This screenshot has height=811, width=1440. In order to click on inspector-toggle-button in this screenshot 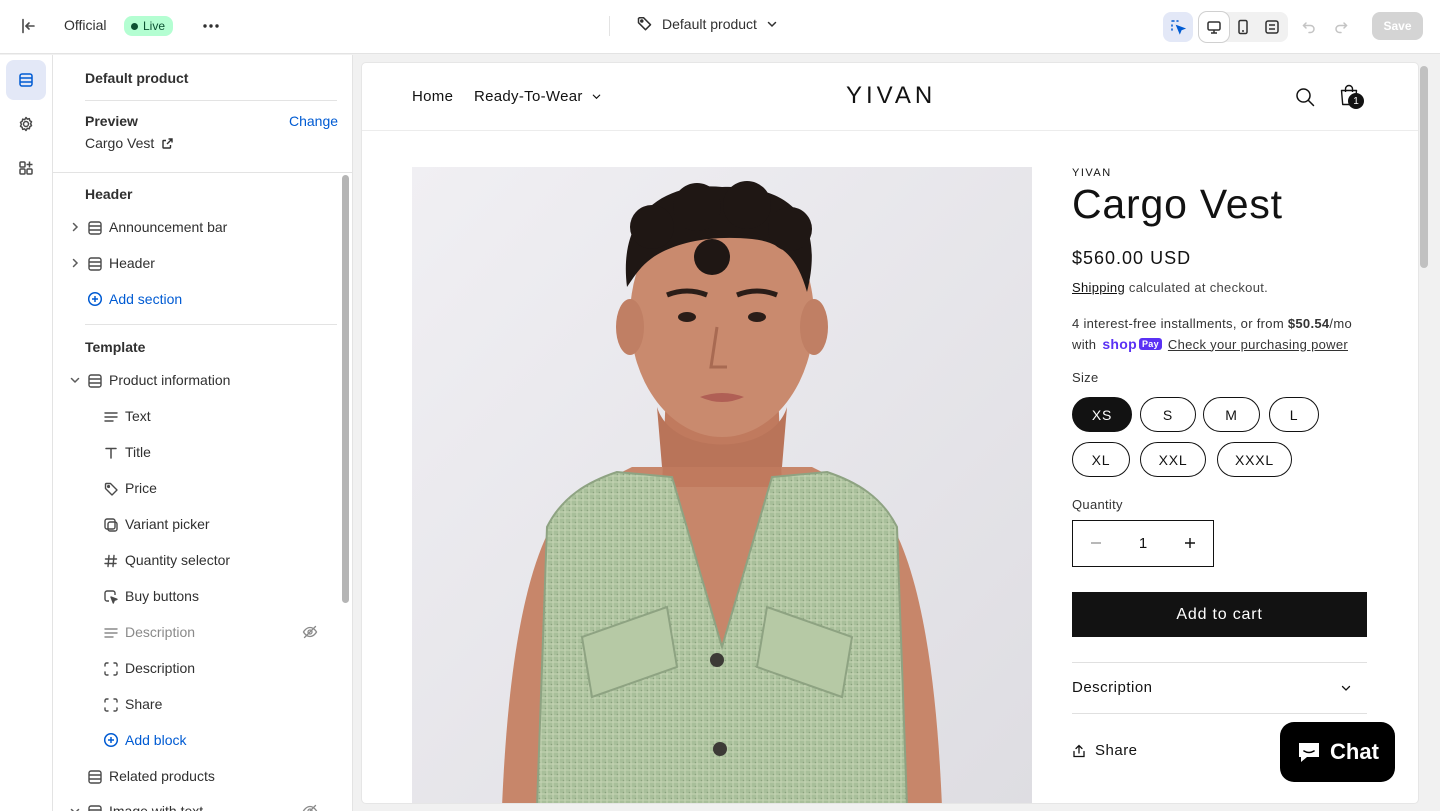, I will do `click(1178, 27)`.